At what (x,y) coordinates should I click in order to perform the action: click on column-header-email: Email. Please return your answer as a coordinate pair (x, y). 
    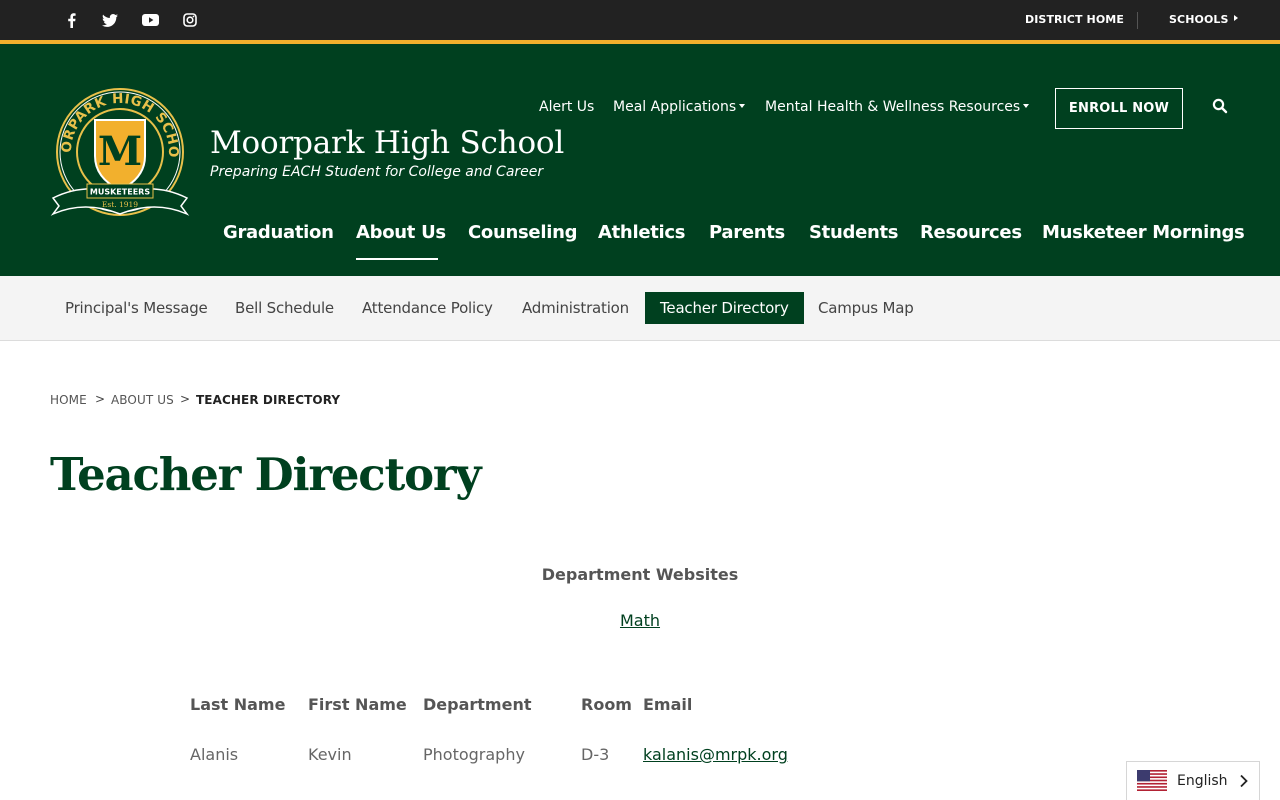
    Looking at the image, I should click on (668, 704).